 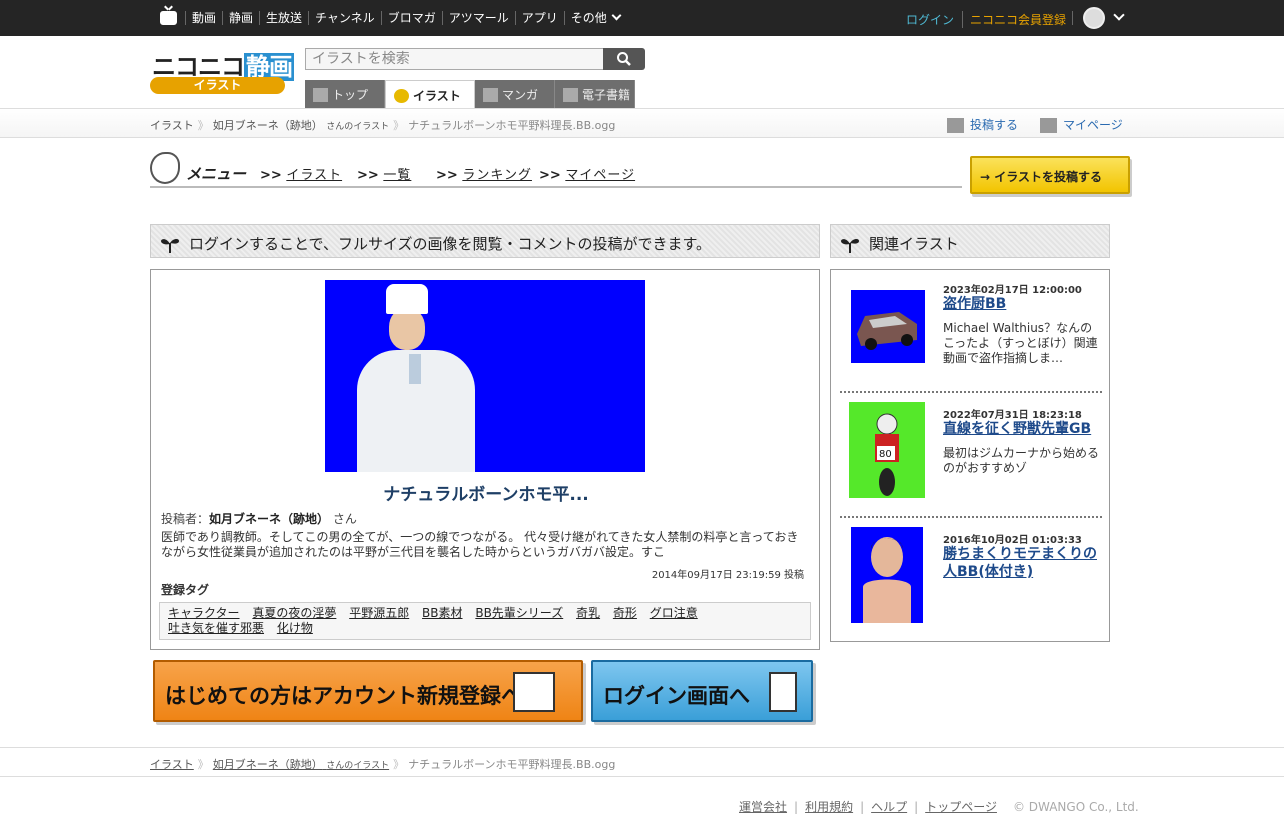 I want to click on nav-live: 生放送, so click(x=283, y=18).